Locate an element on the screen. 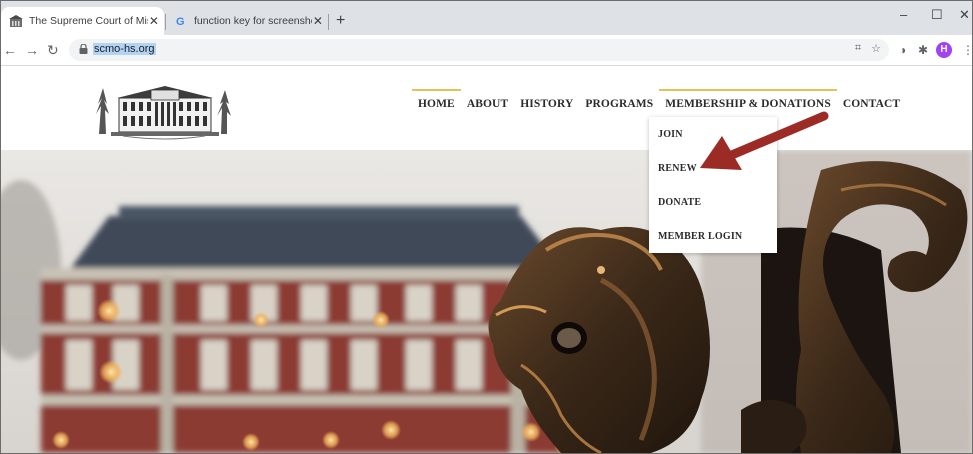 The image size is (973, 454). maximize-button: ☐ is located at coordinates (937, 15).